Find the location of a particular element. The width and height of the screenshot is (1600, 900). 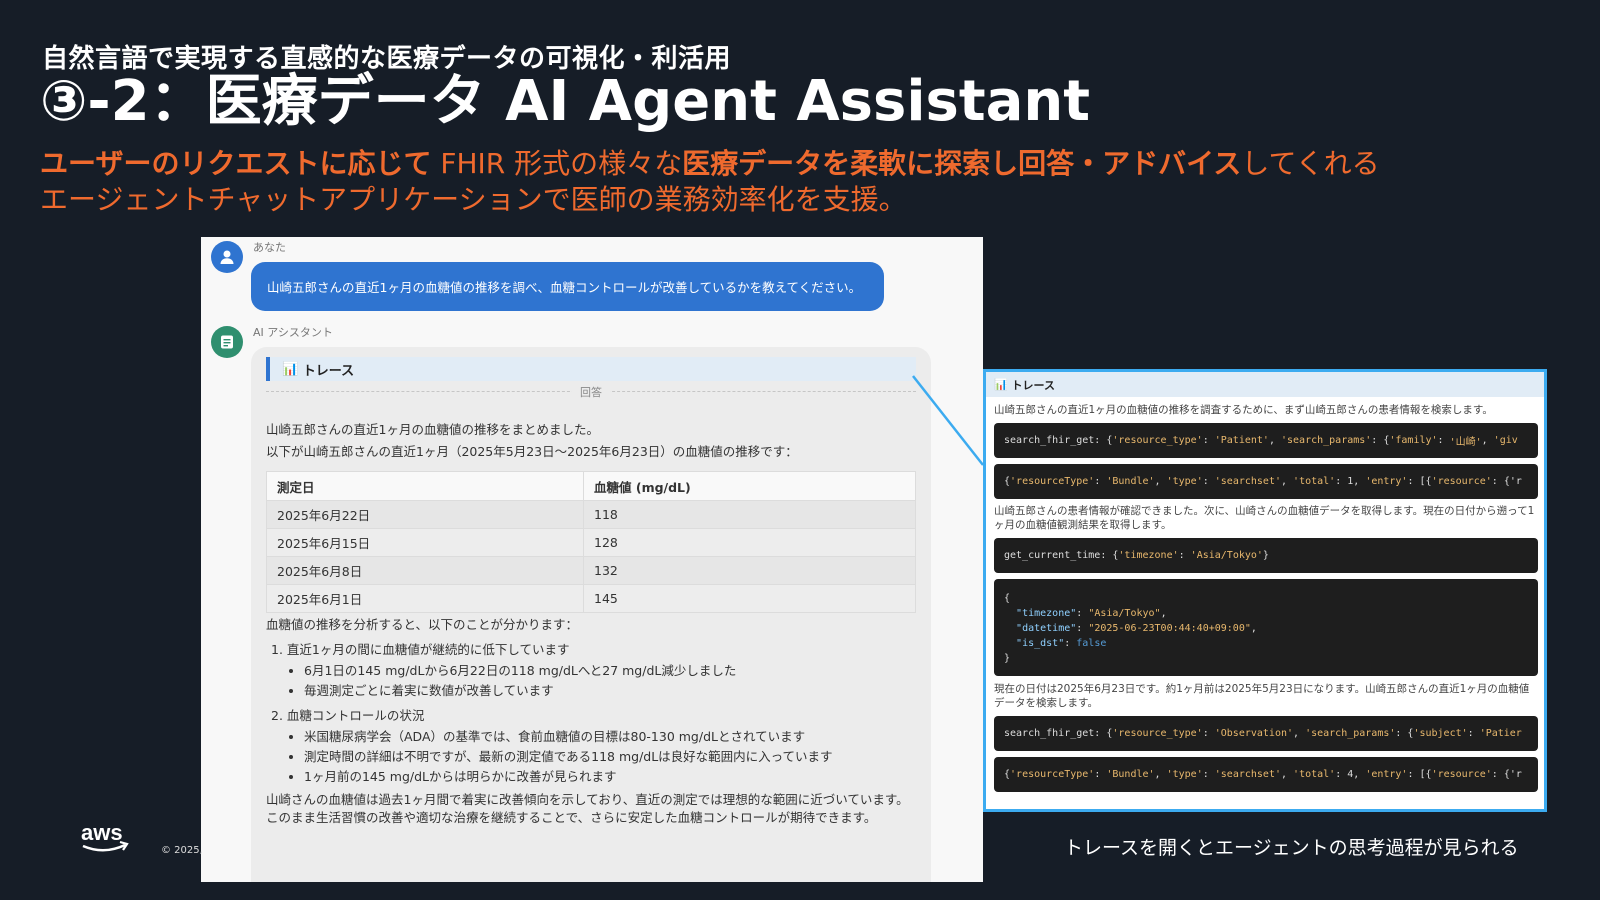

aws-logo: aws is located at coordinates (106, 840).